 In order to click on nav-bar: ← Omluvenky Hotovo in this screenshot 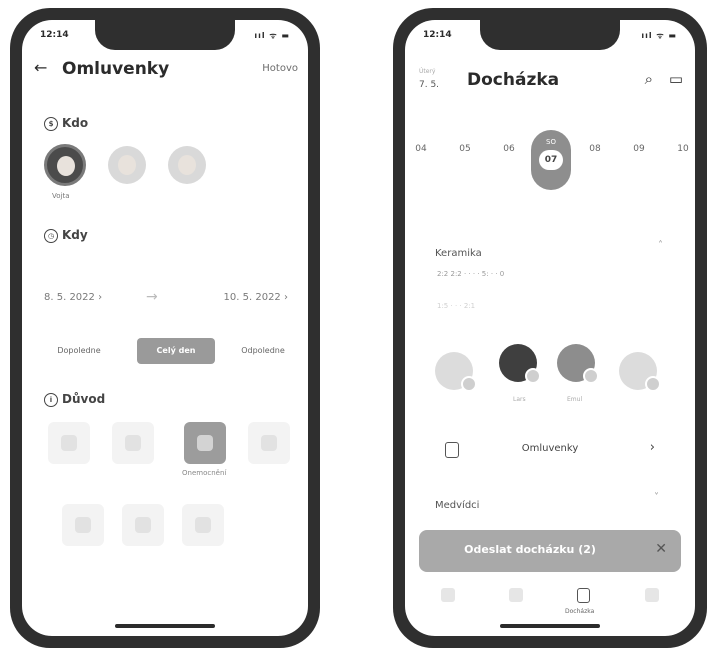, I will do `click(166, 70)`.